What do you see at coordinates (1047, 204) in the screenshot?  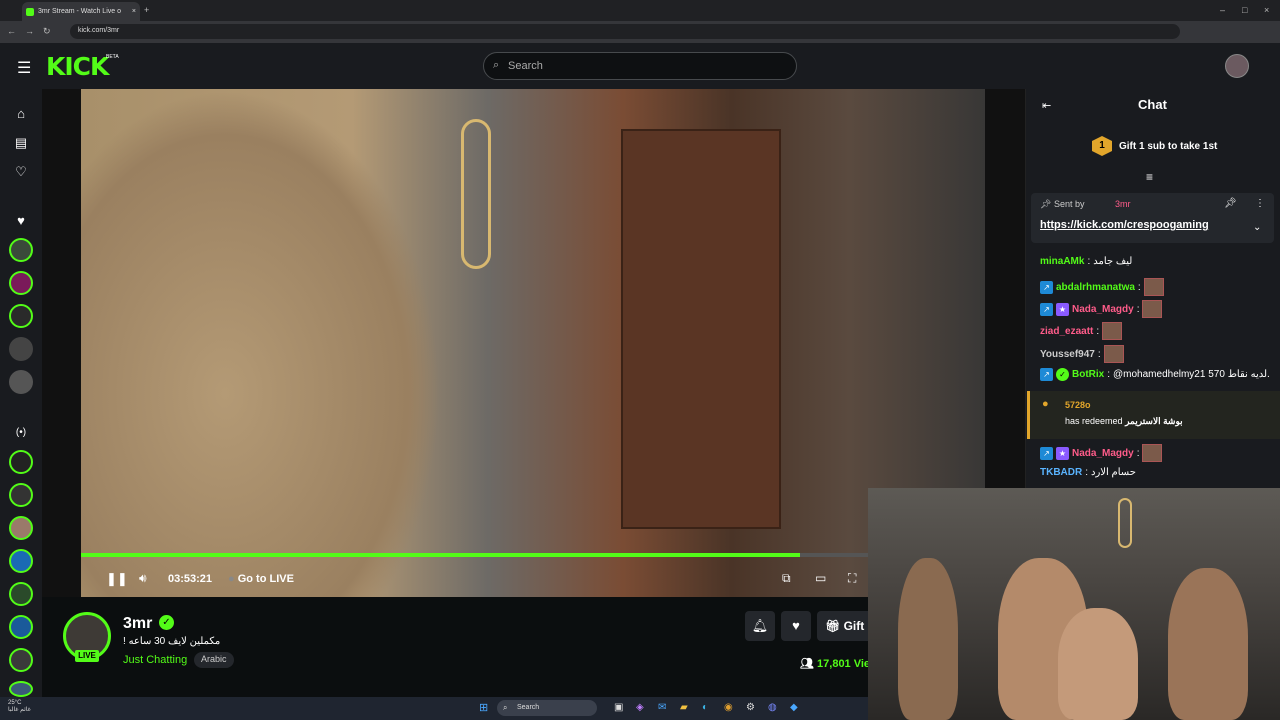 I see `pin-icon: 📌︎` at bounding box center [1047, 204].